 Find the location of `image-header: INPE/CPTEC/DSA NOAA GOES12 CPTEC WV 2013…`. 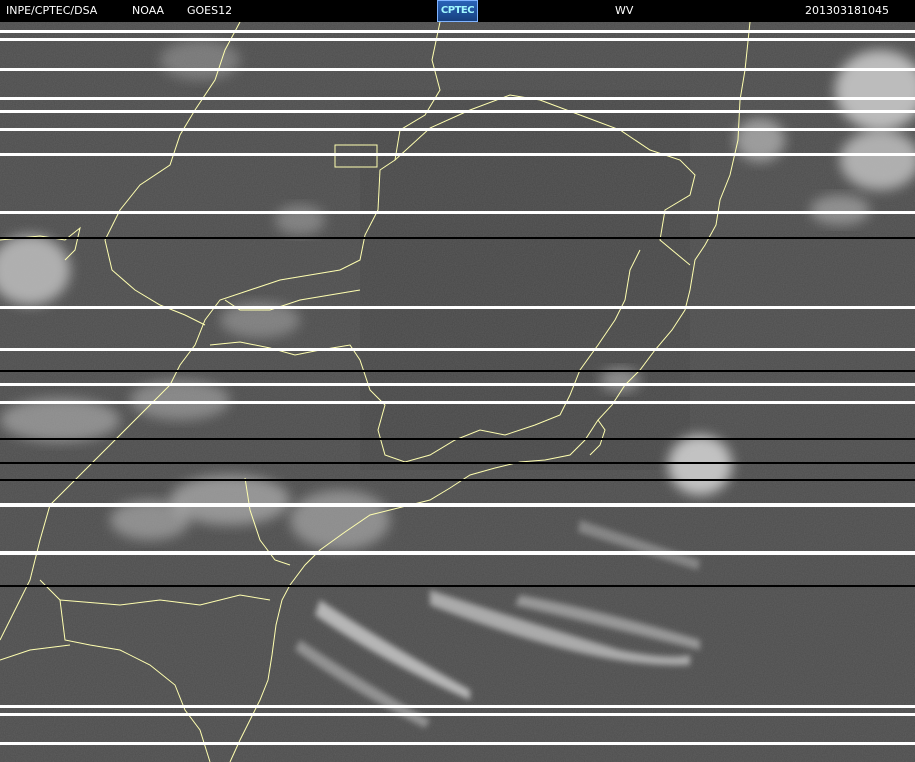

image-header: INPE/CPTEC/DSA NOAA GOES12 CPTEC WV 2013… is located at coordinates (457, 11).